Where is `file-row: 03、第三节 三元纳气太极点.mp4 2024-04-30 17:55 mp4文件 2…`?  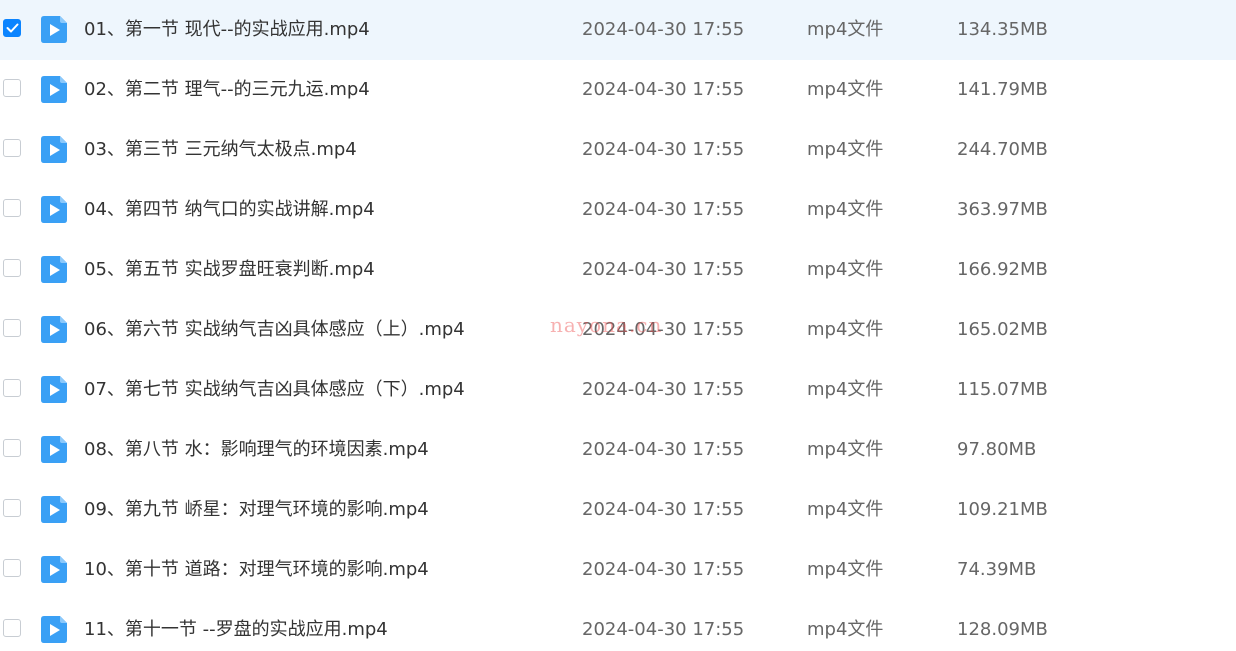
file-row: 03、第三节 三元纳气太极点.mp4 2024-04-30 17:55 mp4文件 2… is located at coordinates (618, 150).